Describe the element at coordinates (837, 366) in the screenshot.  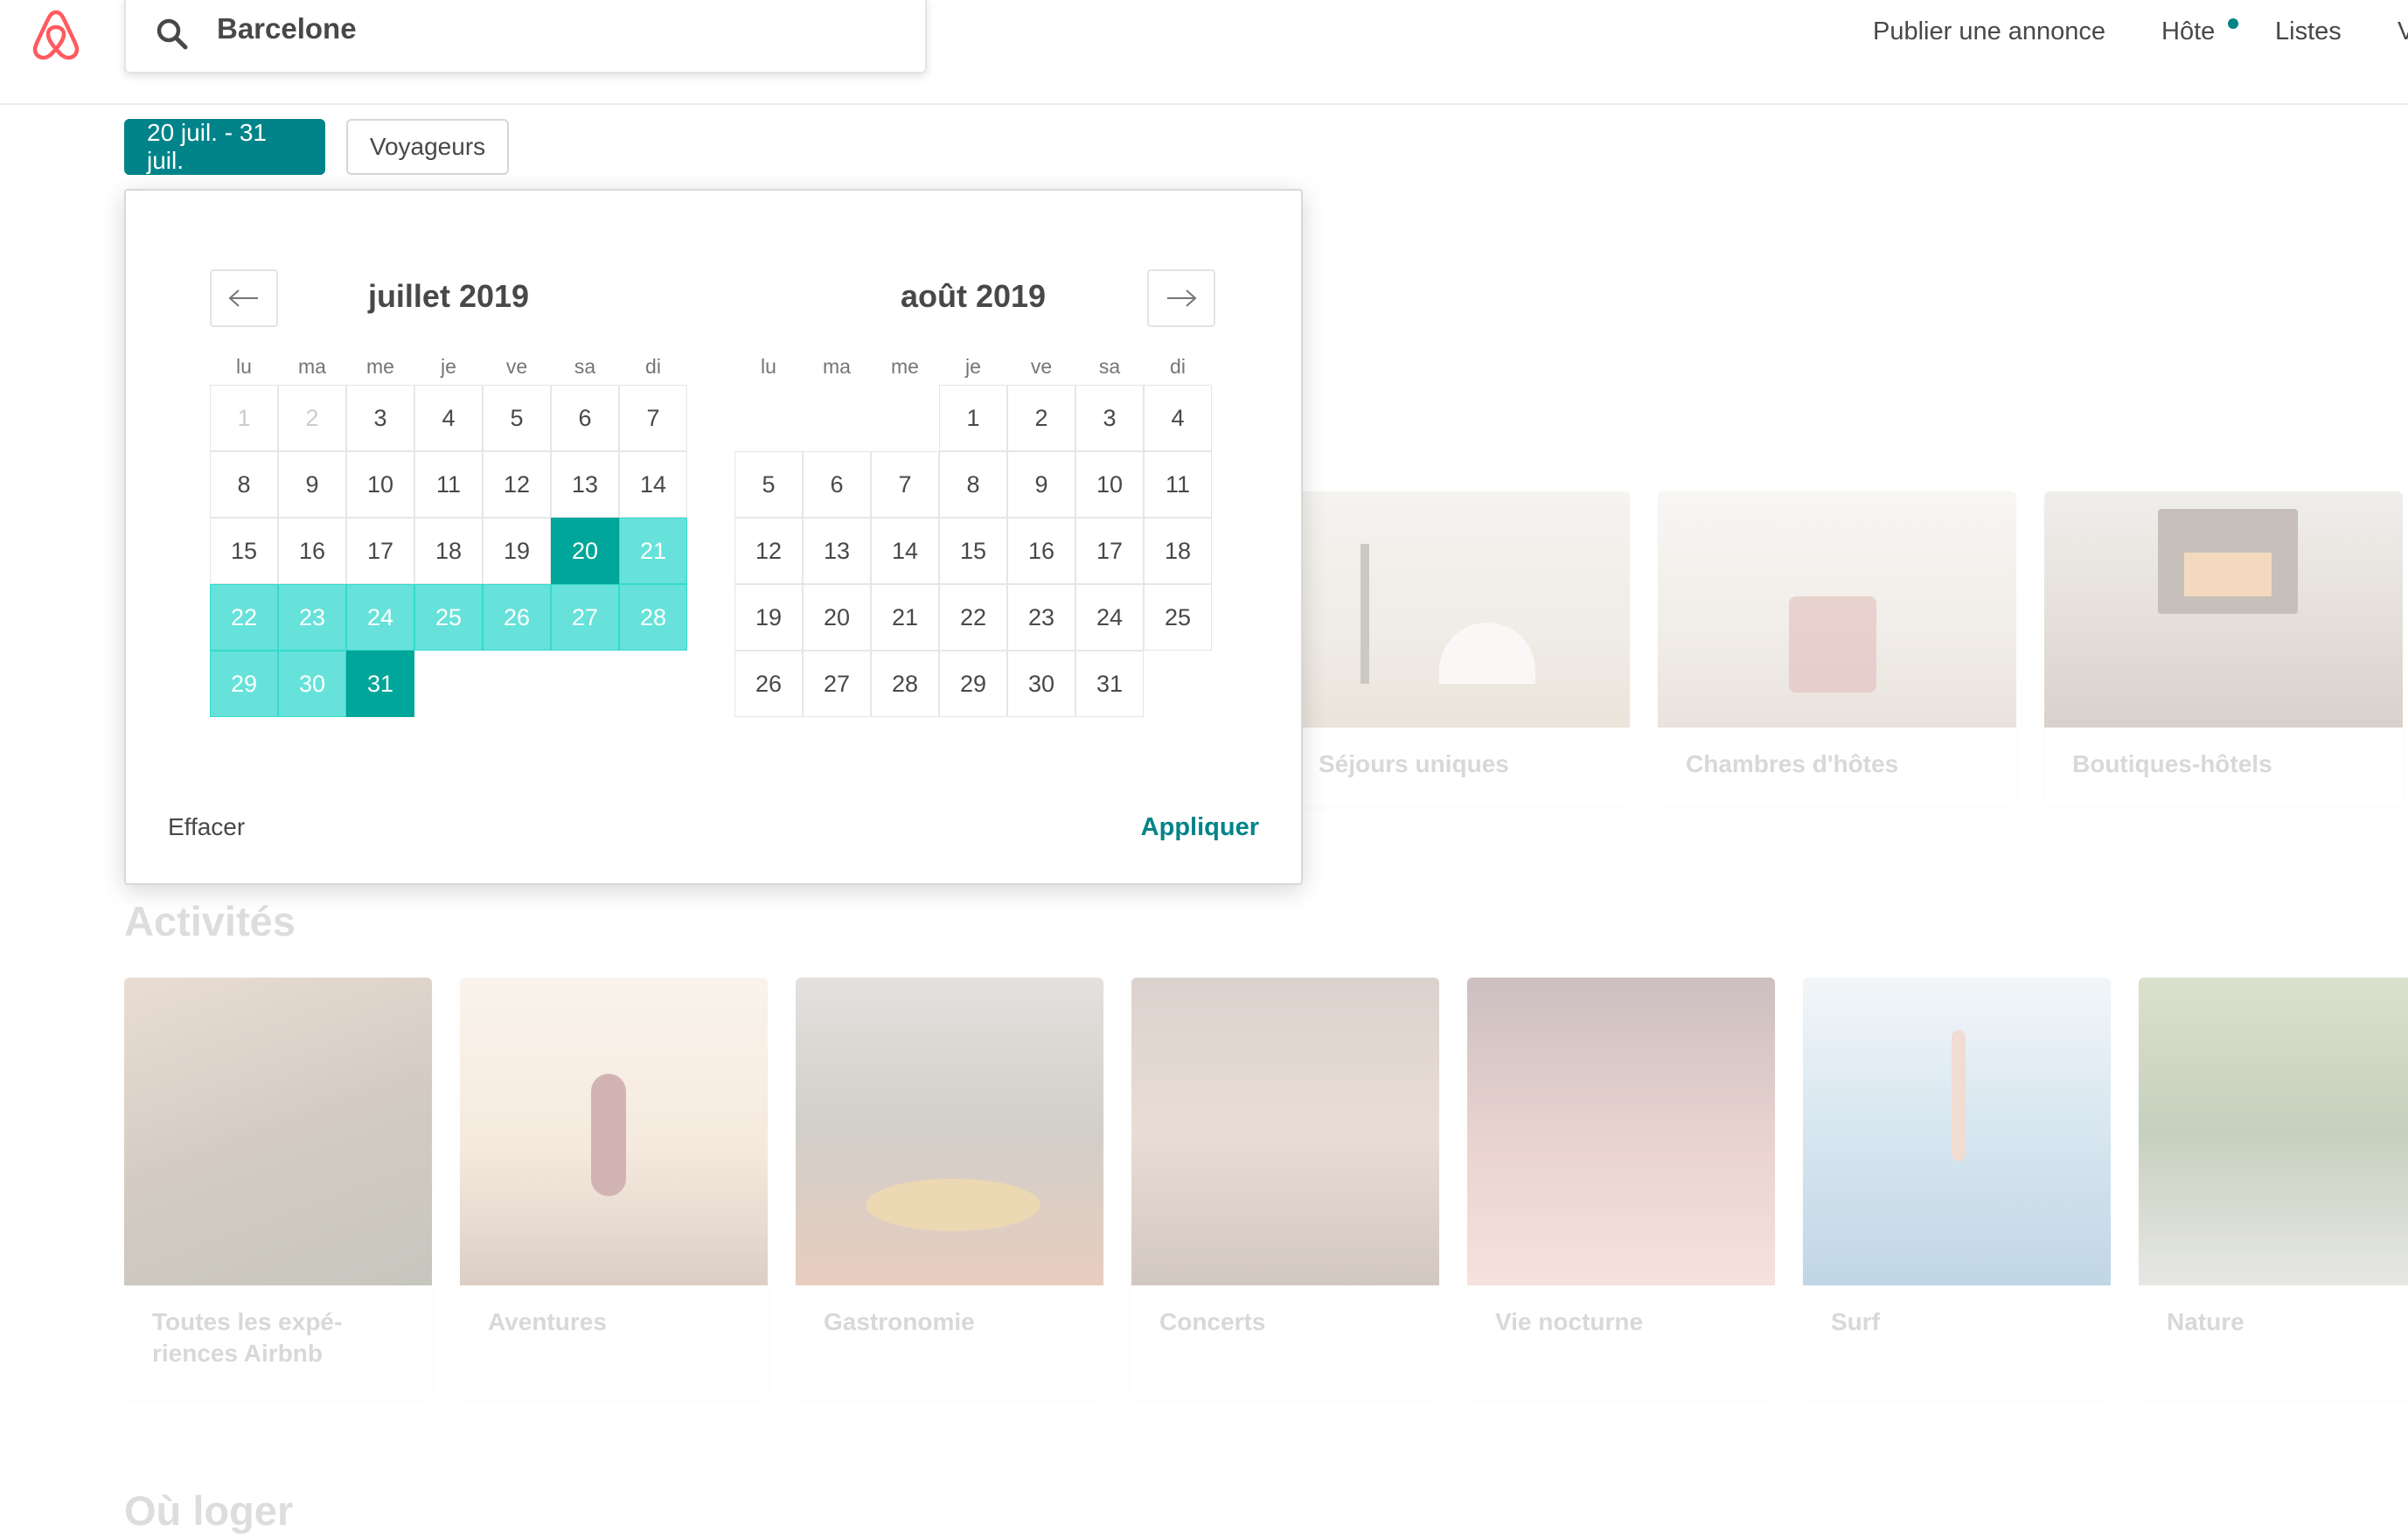
I see `weekday-label: ma` at that location.